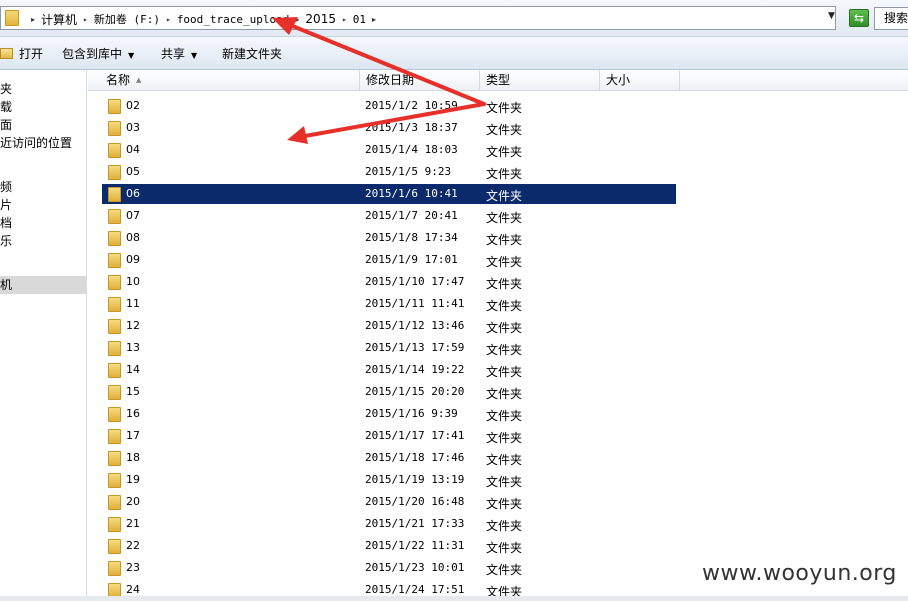 The image size is (908, 601). I want to click on file-row: 12 2015/1/12 13:46 文件夹, so click(389, 326).